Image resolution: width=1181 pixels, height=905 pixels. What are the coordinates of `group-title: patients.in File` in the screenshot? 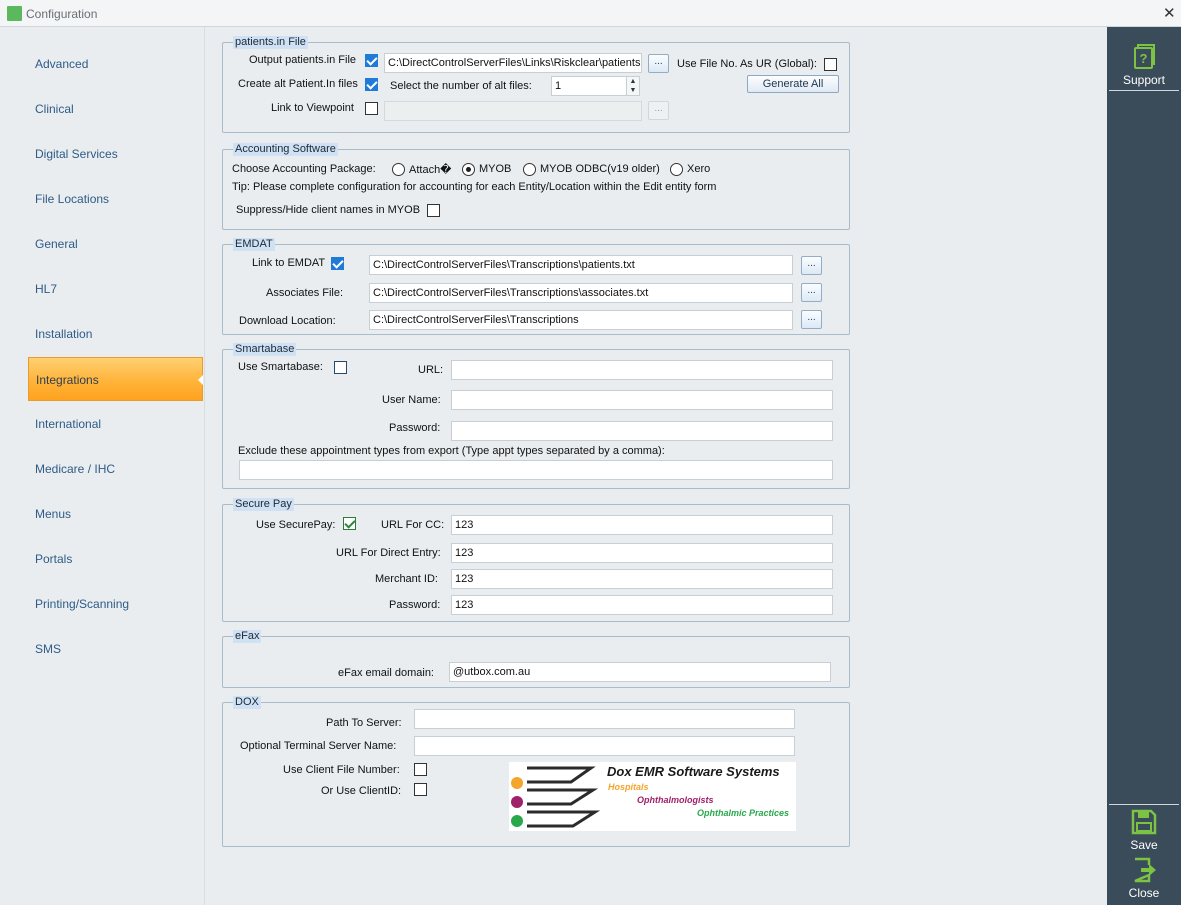 It's located at (270, 42).